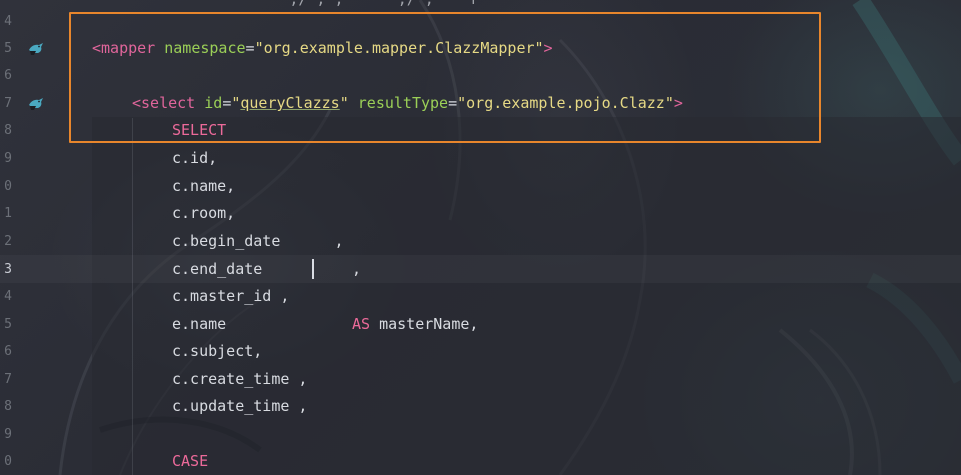  I want to click on line-number-gutter: 4 5 6 7 8 9 0 1 2 3 4 5 6 7 8 9 0, so click(30, 237).